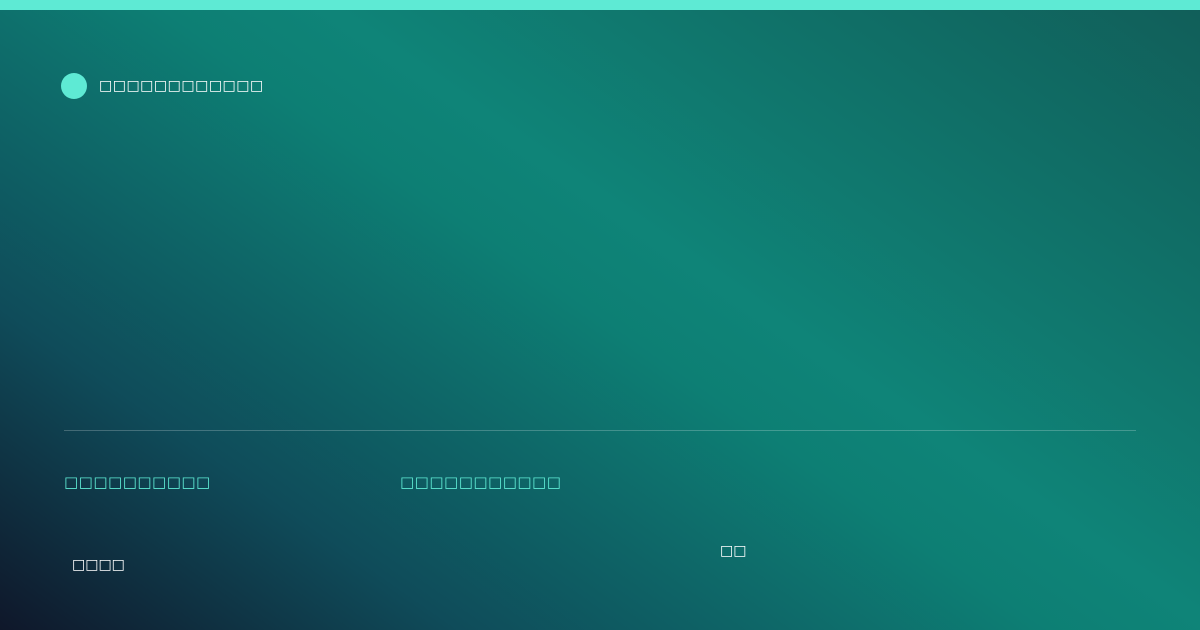  I want to click on brand-header: □□□□□□□□□□□□, so click(162, 86).